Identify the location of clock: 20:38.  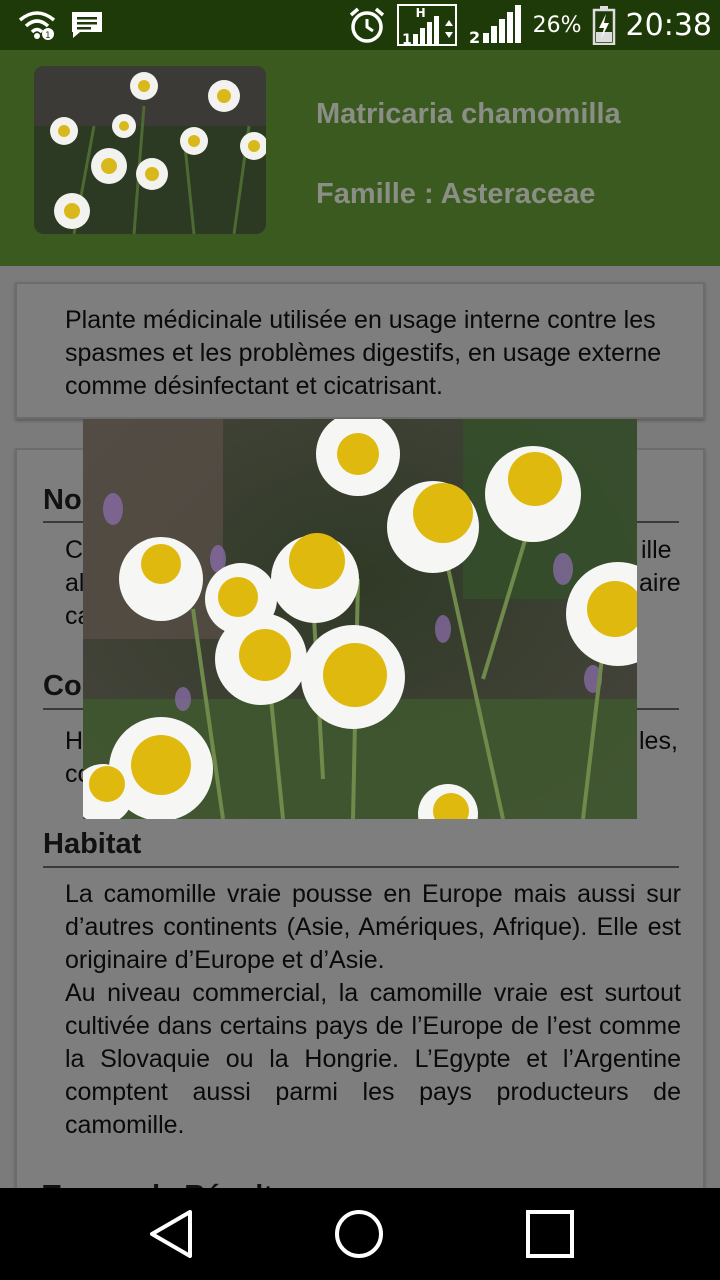
(668, 25).